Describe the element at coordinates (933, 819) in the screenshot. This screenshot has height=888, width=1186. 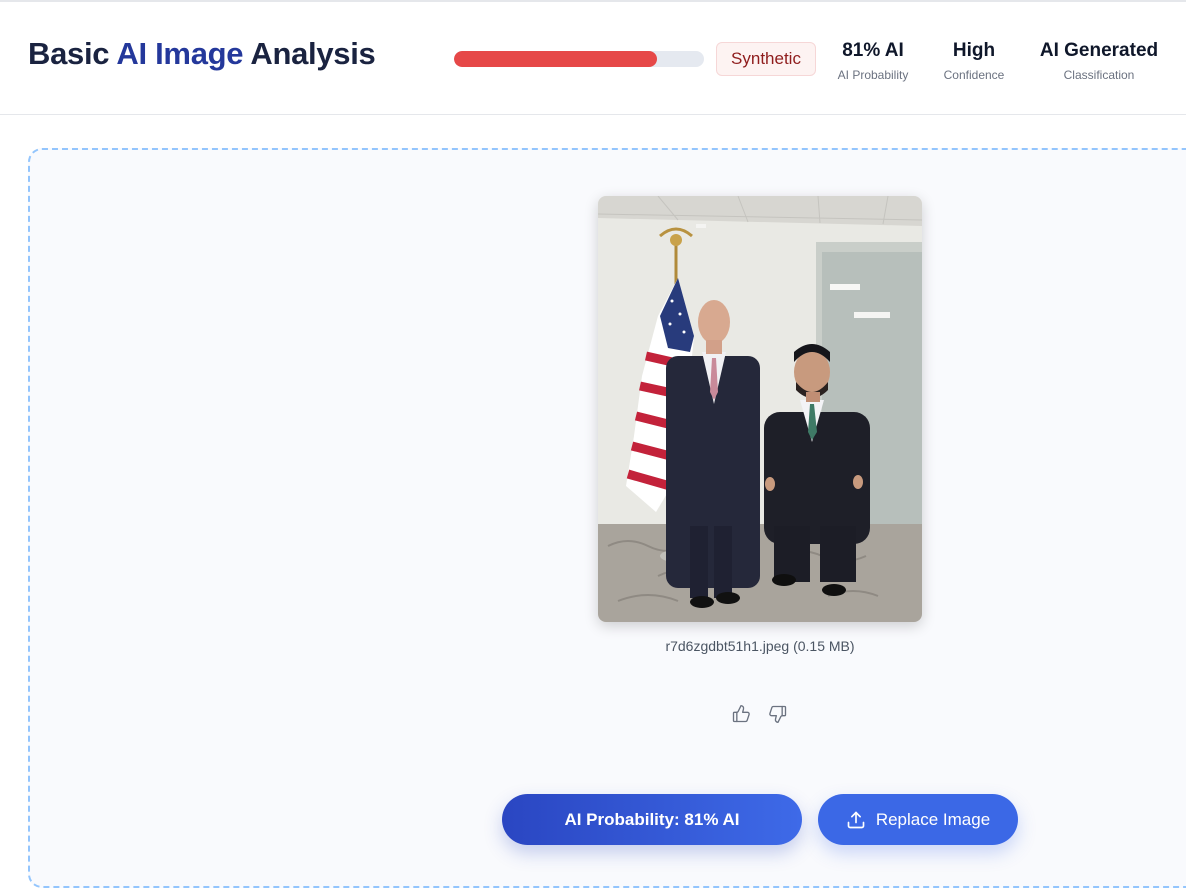
I see `replace-image-label: Replace Image` at that location.